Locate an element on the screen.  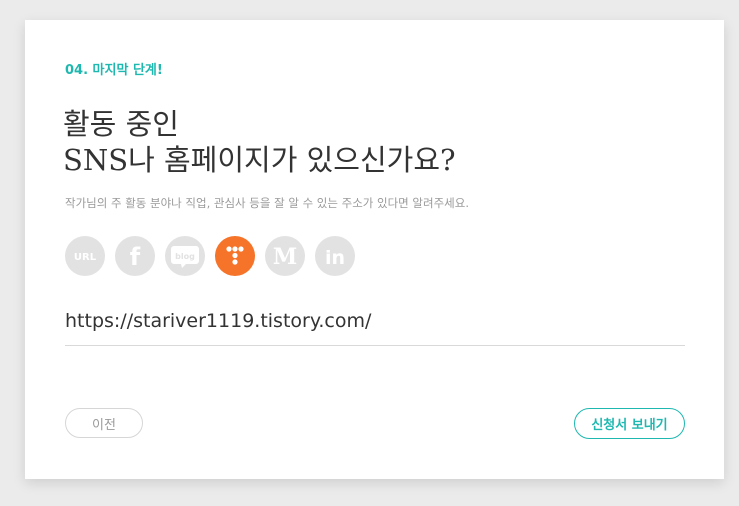
svg-text: M is located at coordinates (285, 257).